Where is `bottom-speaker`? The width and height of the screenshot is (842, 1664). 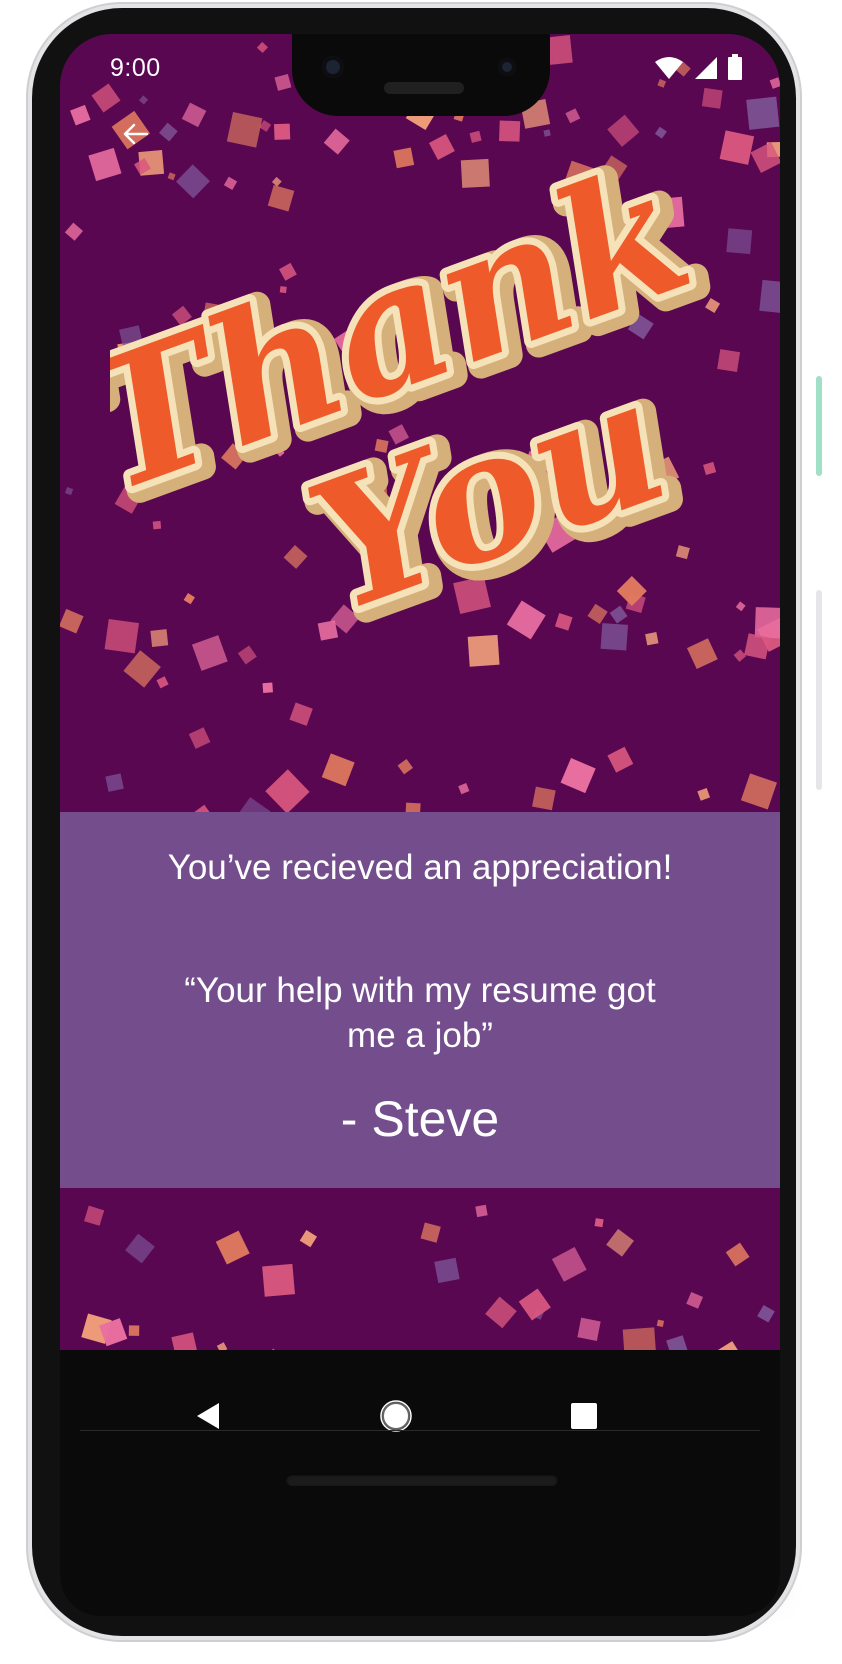 bottom-speaker is located at coordinates (422, 1480).